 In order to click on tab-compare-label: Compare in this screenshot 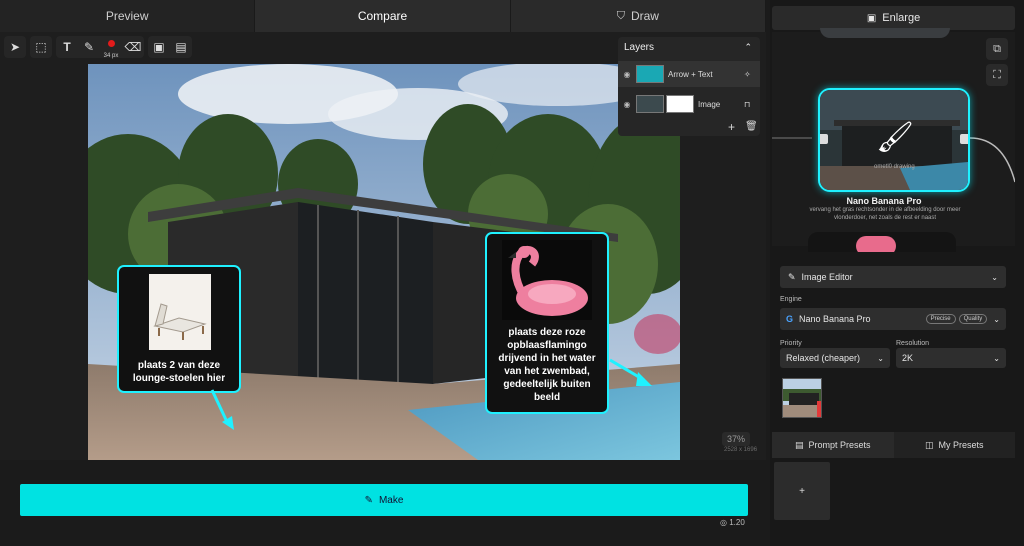, I will do `click(382, 16)`.